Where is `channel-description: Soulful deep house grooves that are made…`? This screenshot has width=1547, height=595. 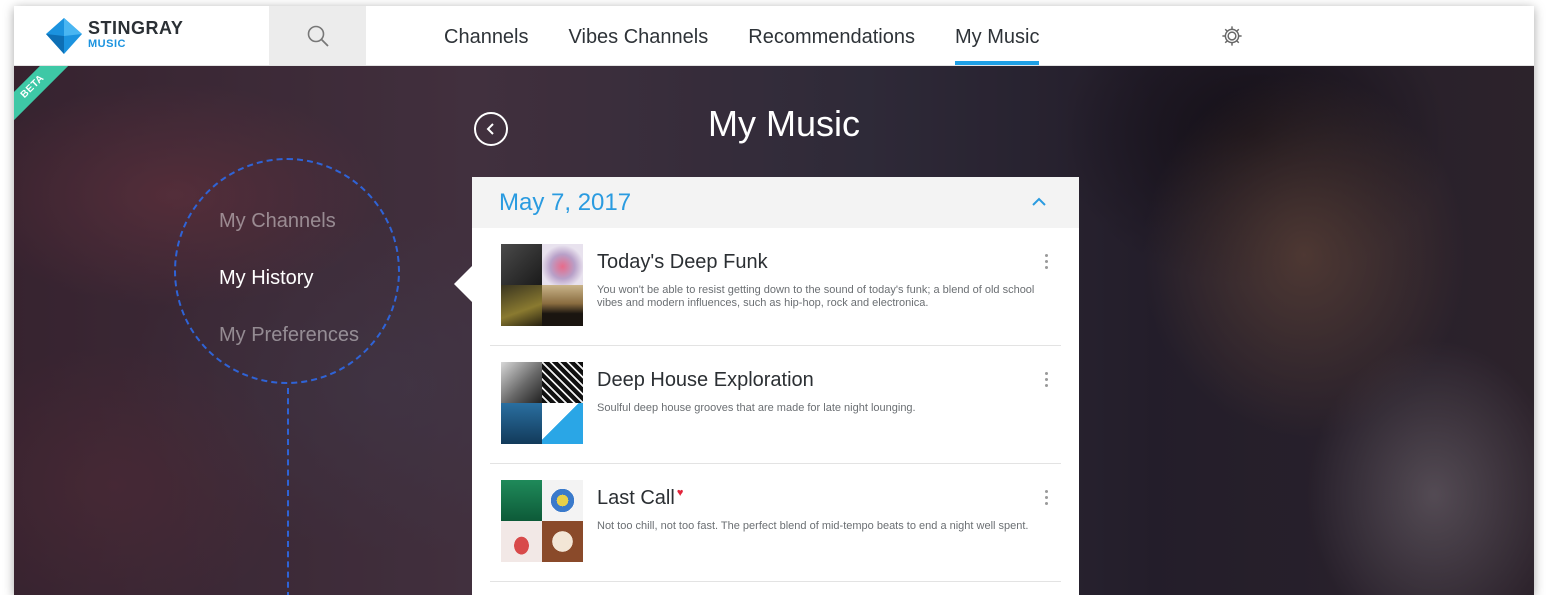 channel-description: Soulful deep house grooves that are made… is located at coordinates (756, 408).